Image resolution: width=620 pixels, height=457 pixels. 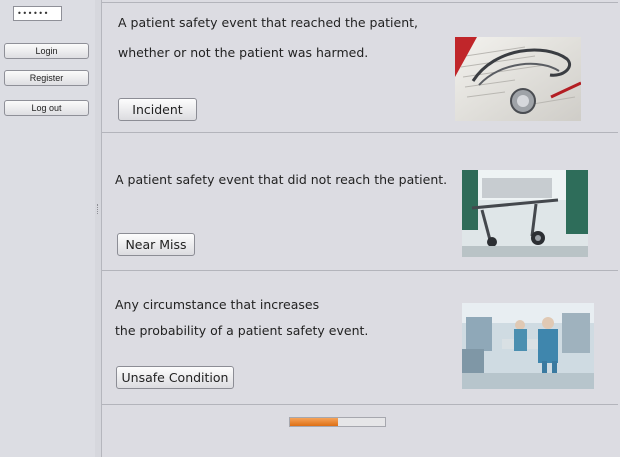 What do you see at coordinates (46, 108) in the screenshot?
I see `logout-button: Log out` at bounding box center [46, 108].